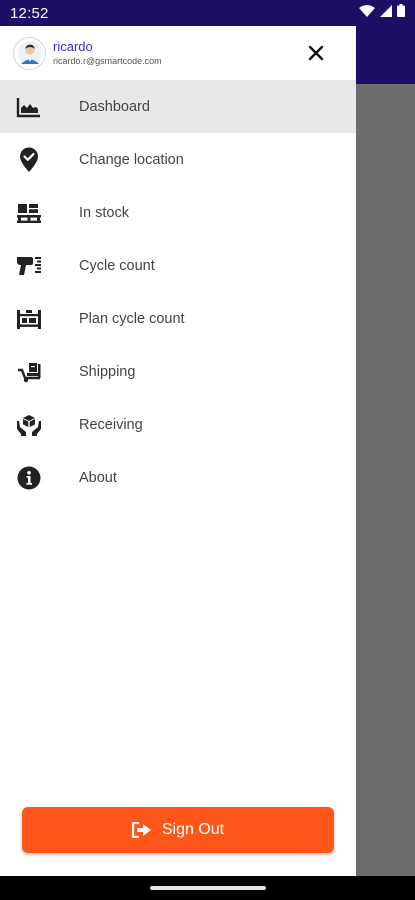  I want to click on user-name: ricardo, so click(73, 46).